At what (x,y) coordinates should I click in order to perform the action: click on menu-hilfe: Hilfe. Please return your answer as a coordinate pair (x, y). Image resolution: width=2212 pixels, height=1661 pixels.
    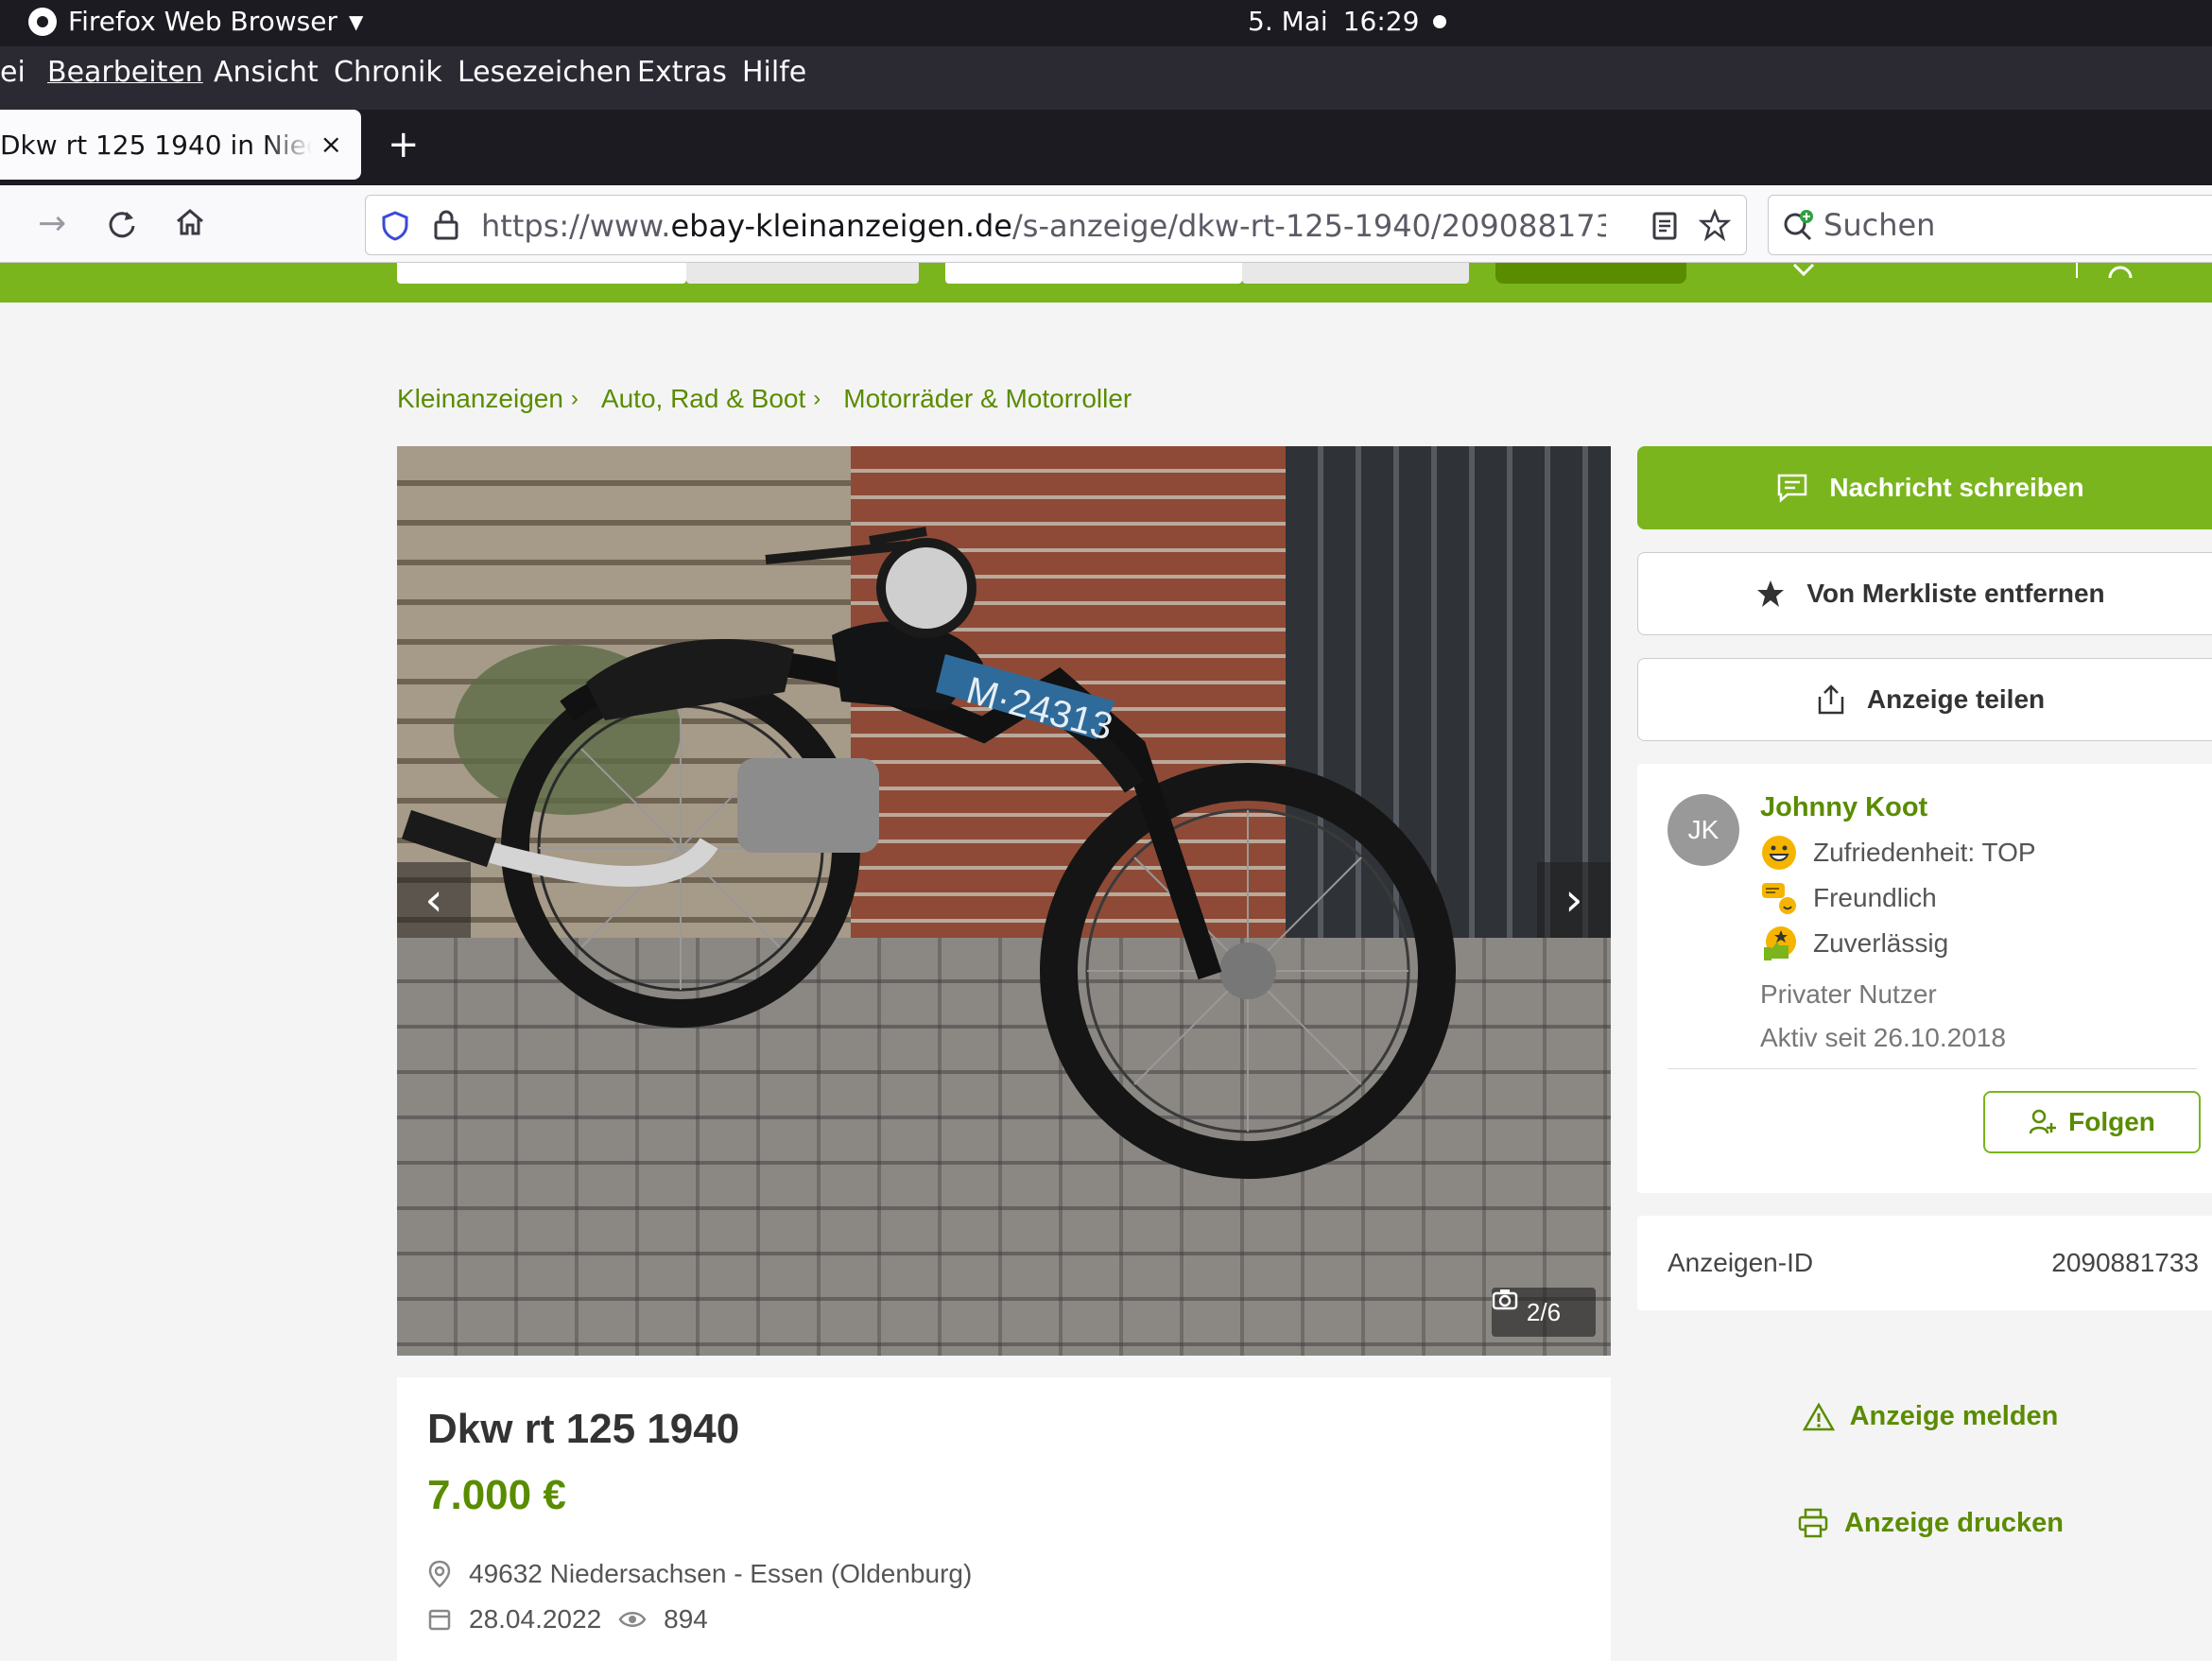
    Looking at the image, I should click on (774, 72).